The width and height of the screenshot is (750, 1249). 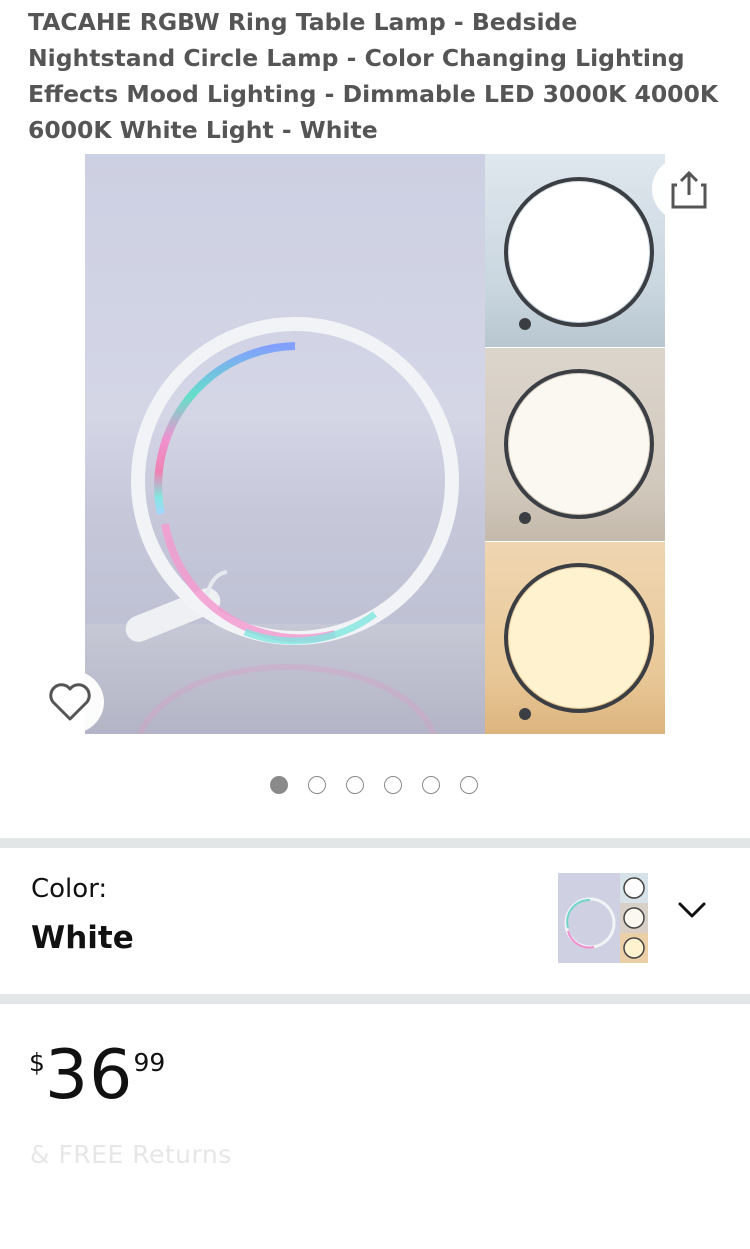 I want to click on variant-value: White, so click(x=82, y=938).